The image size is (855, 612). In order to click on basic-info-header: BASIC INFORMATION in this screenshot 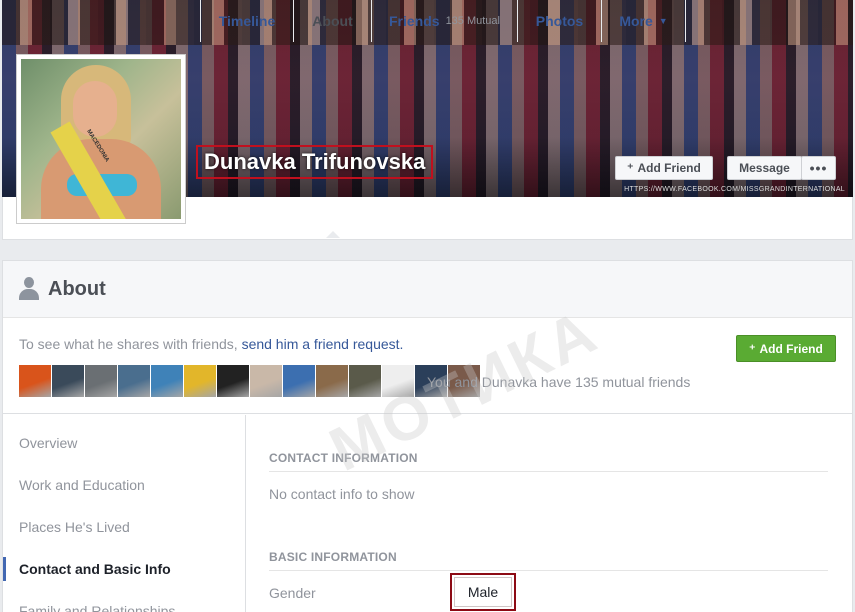, I will do `click(333, 557)`.